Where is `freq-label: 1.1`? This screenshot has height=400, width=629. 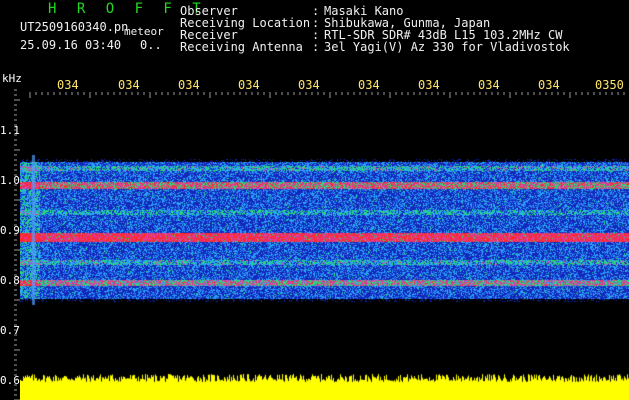
freq-label: 1.1 is located at coordinates (10, 130).